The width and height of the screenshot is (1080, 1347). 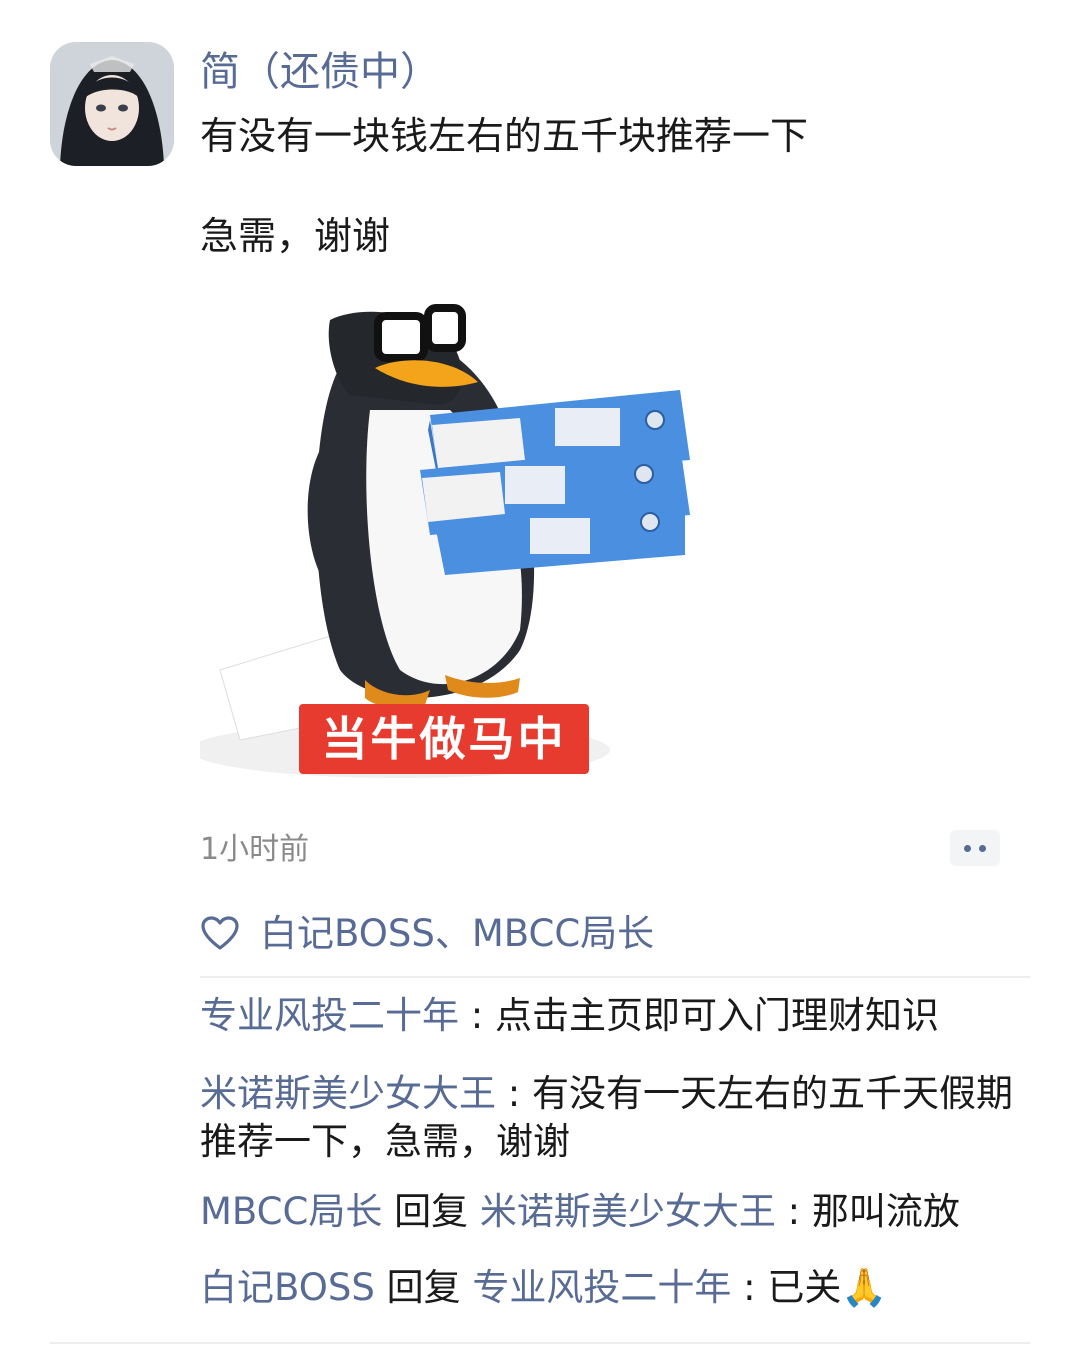 I want to click on comment-user: 米诺斯美少女大王, so click(x=348, y=1093).